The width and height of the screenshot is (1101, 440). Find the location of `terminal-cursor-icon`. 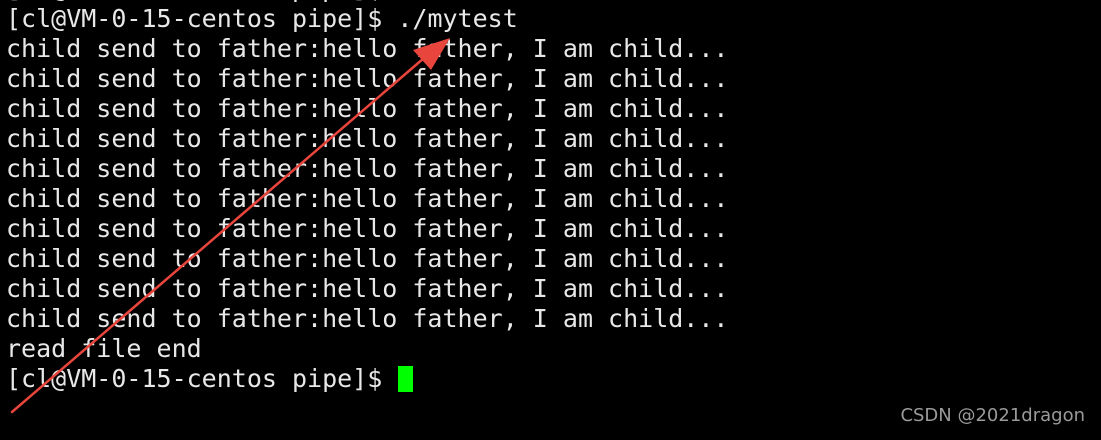

terminal-cursor-icon is located at coordinates (406, 379).